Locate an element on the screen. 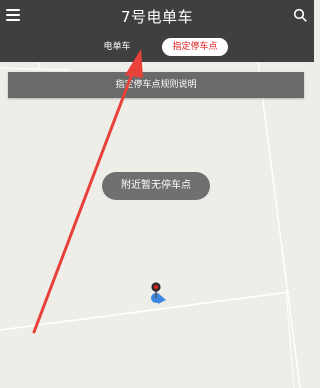 Image resolution: width=320 pixels, height=388 pixels. tab-designated-parking: 指定停车点 is located at coordinates (195, 47).